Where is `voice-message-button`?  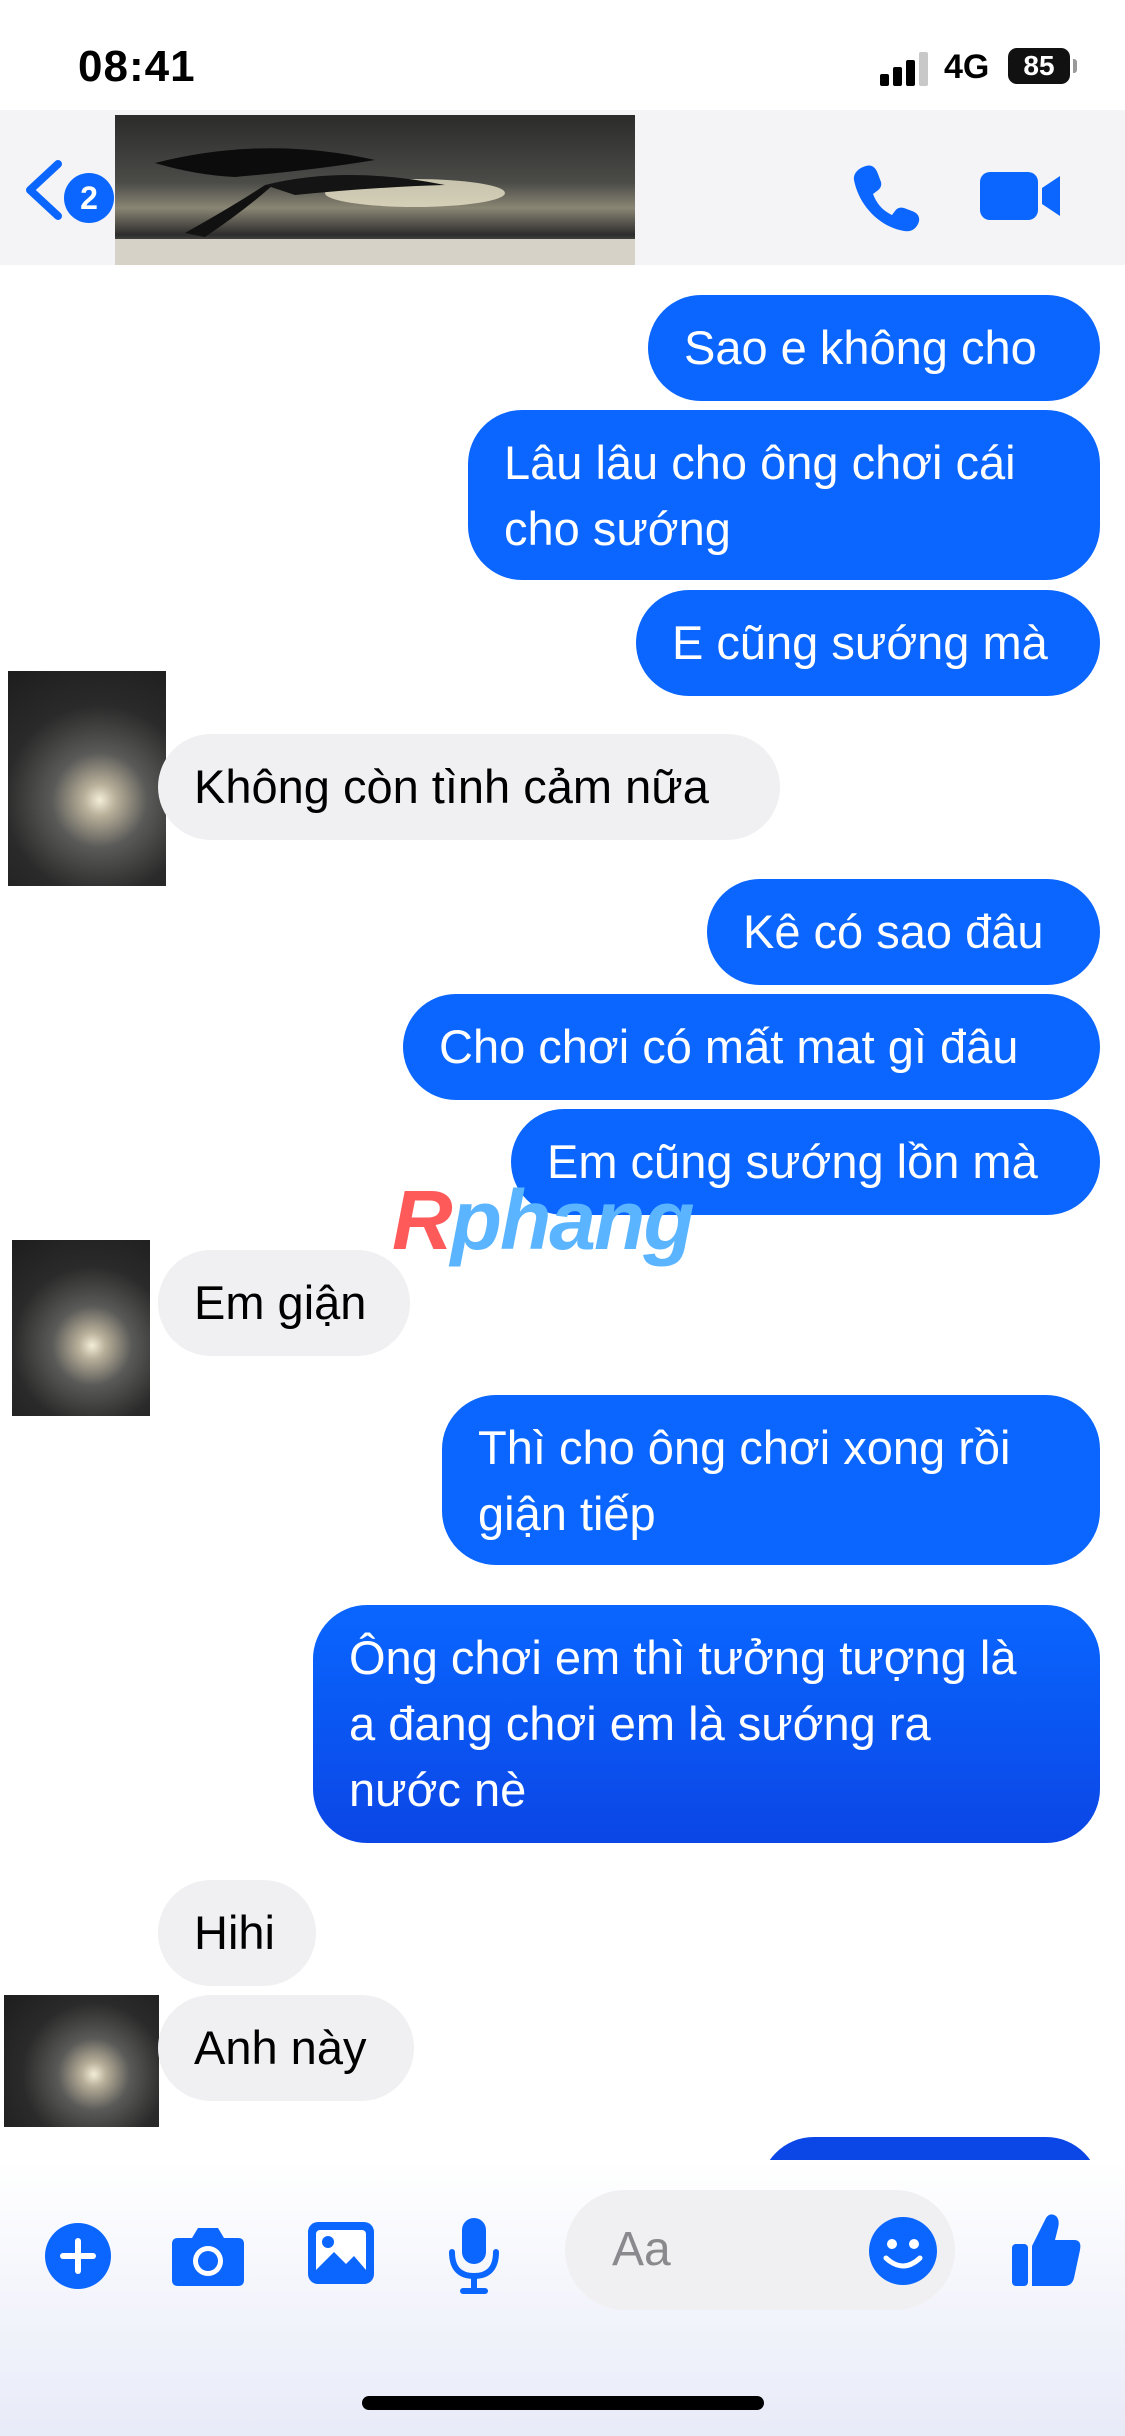
voice-message-button is located at coordinates (474, 2256).